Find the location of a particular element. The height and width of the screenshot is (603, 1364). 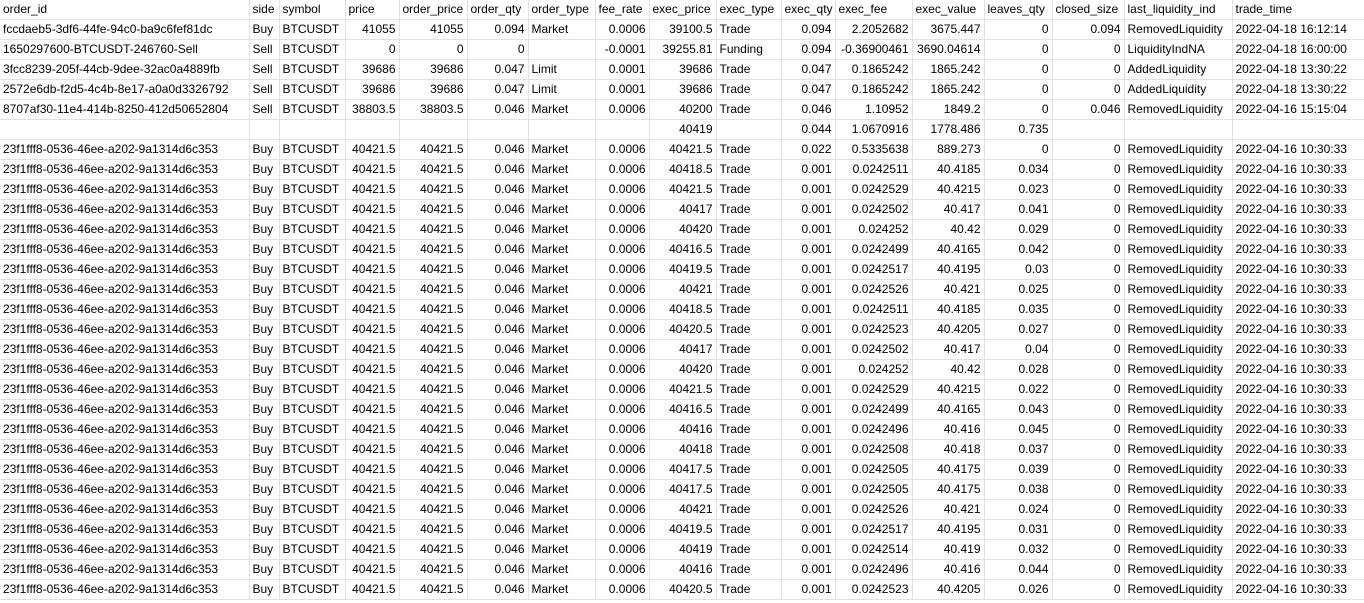

cell-leaves-qty: 0.026 is located at coordinates (1018, 589).